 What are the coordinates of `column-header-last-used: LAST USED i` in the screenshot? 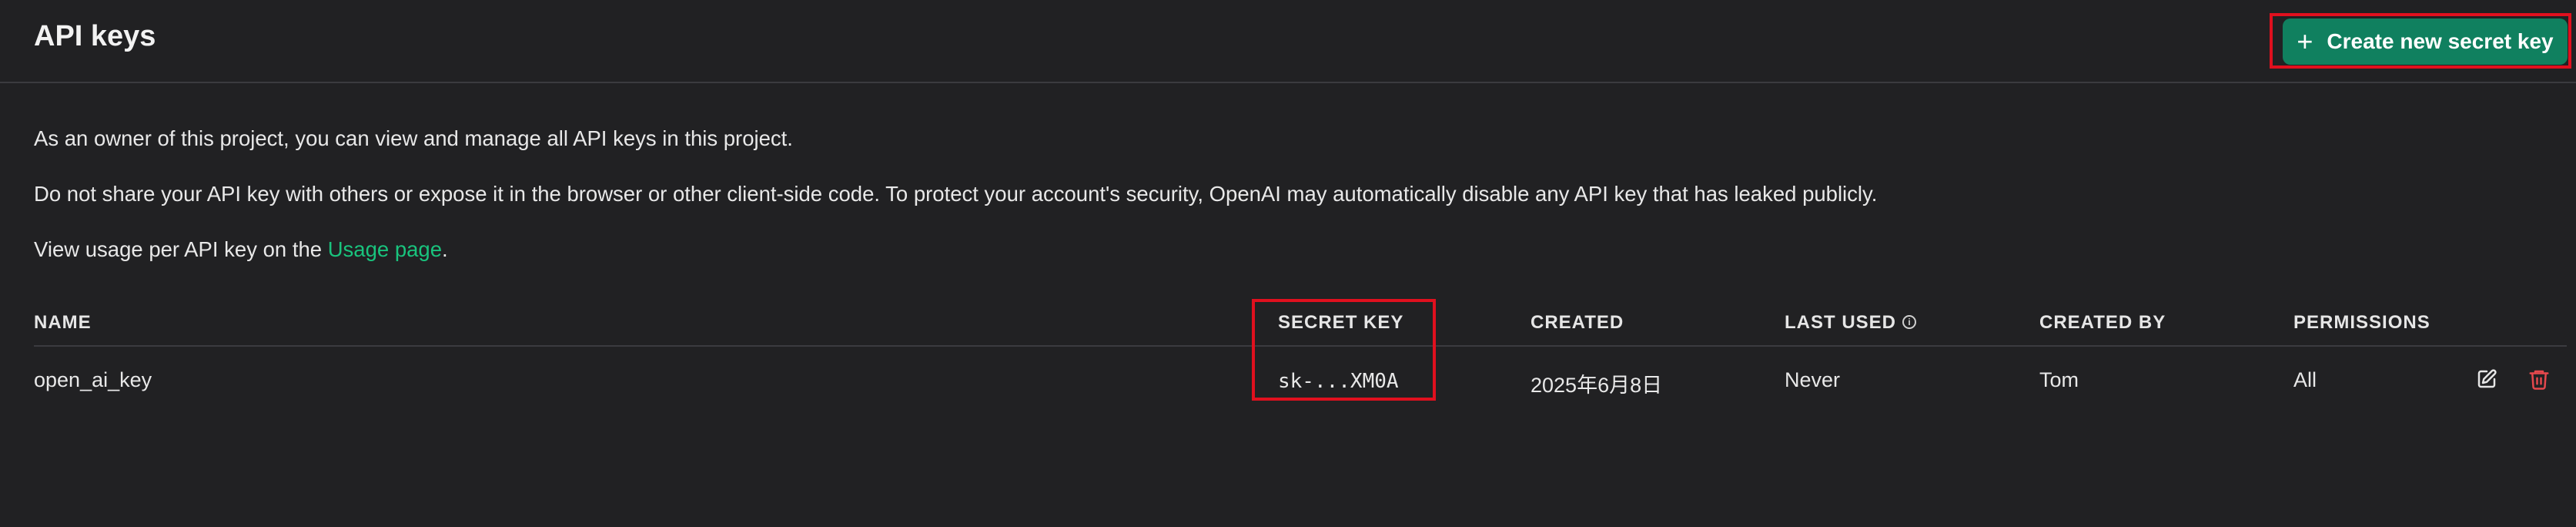 It's located at (1851, 323).